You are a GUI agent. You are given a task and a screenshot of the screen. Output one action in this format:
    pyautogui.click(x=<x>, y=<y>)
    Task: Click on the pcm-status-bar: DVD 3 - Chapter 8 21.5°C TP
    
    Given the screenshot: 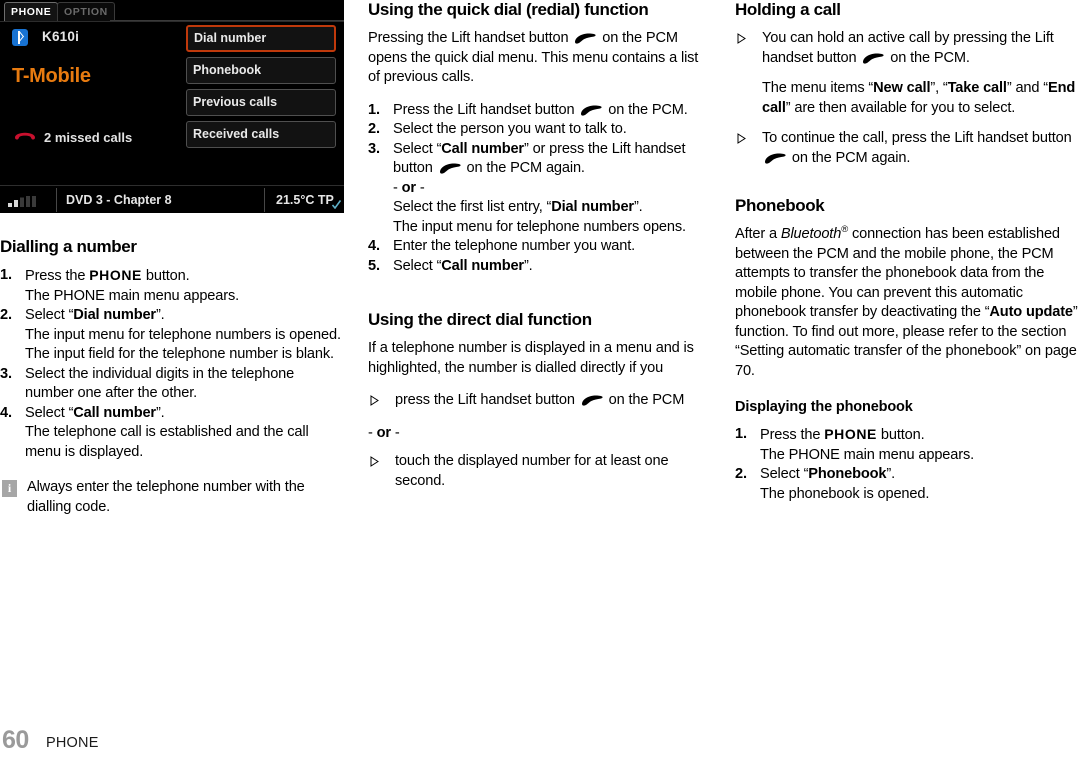 What is the action you would take?
    pyautogui.click(x=172, y=199)
    